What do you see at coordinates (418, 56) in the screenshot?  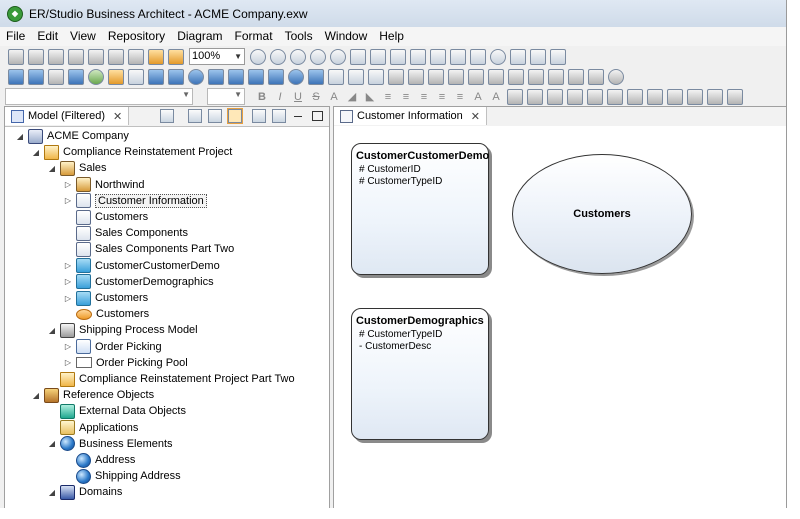 I see `shape-box-icon` at bounding box center [418, 56].